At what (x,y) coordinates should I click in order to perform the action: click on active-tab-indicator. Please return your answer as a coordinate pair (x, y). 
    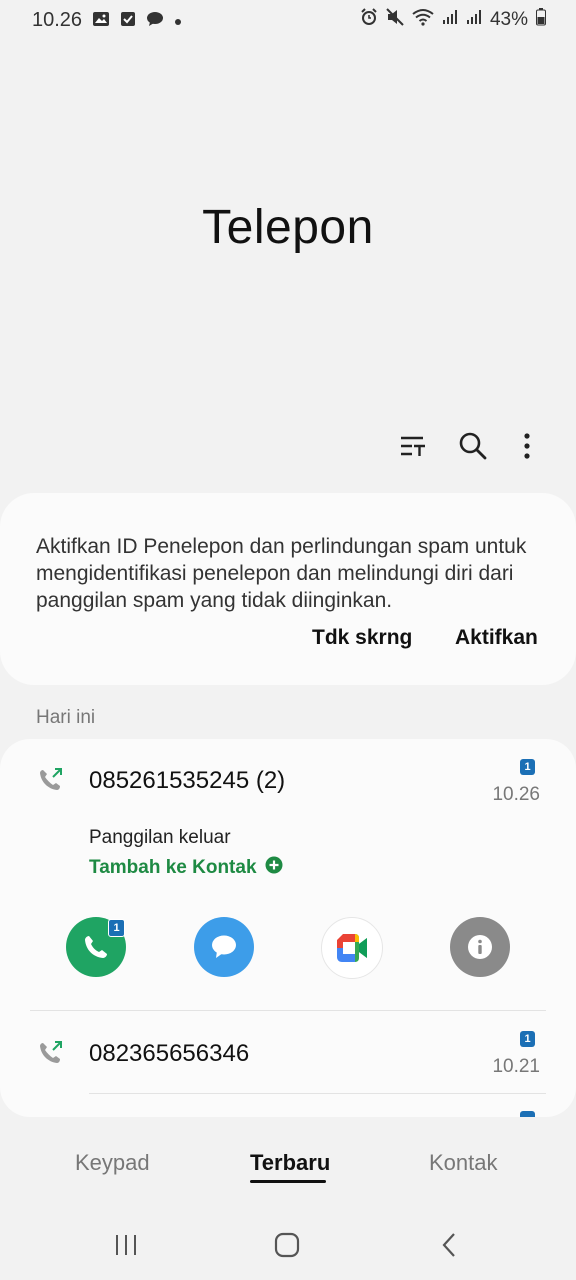
    Looking at the image, I should click on (288, 1181).